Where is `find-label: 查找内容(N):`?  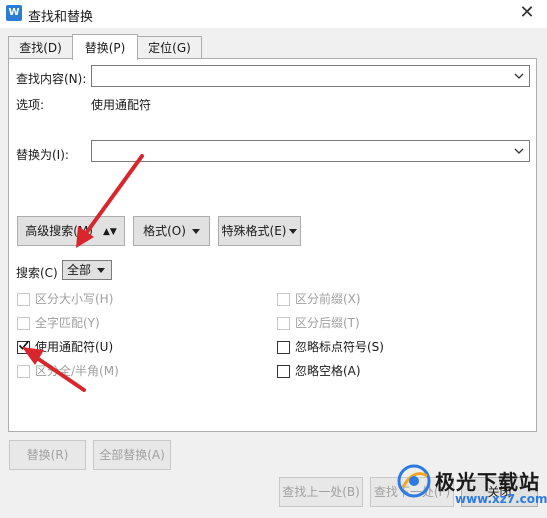 find-label: 查找内容(N): is located at coordinates (51, 79).